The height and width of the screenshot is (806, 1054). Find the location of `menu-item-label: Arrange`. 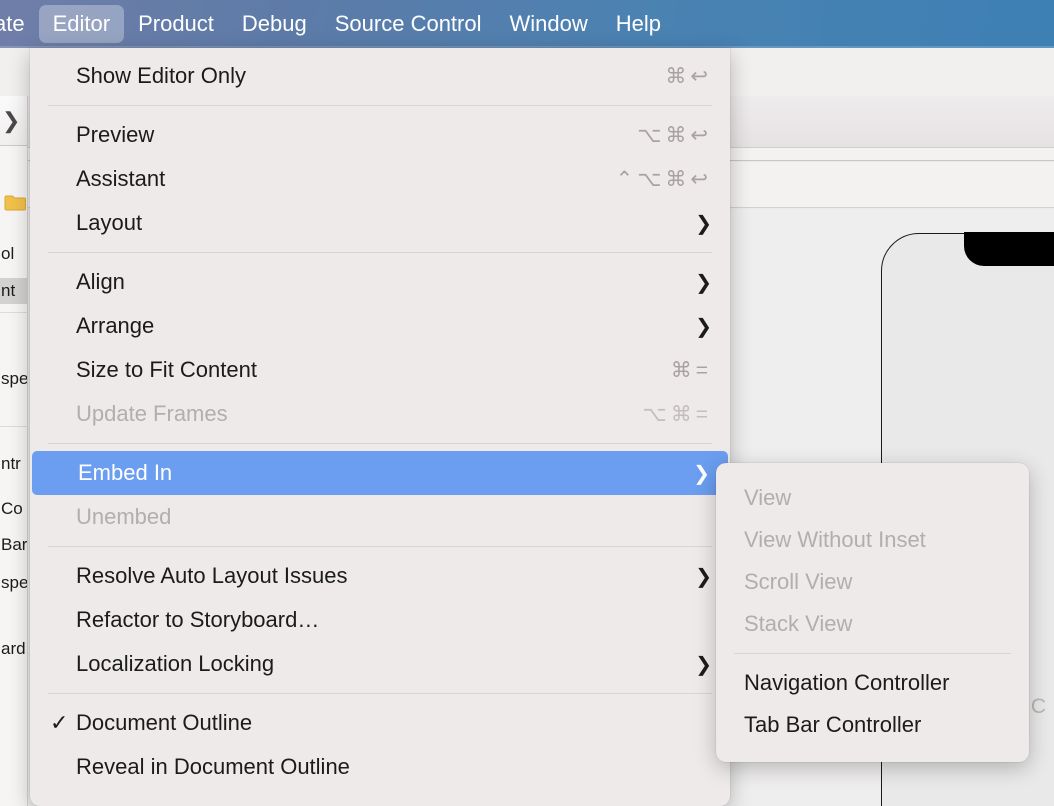

menu-item-label: Arrange is located at coordinates (115, 325).